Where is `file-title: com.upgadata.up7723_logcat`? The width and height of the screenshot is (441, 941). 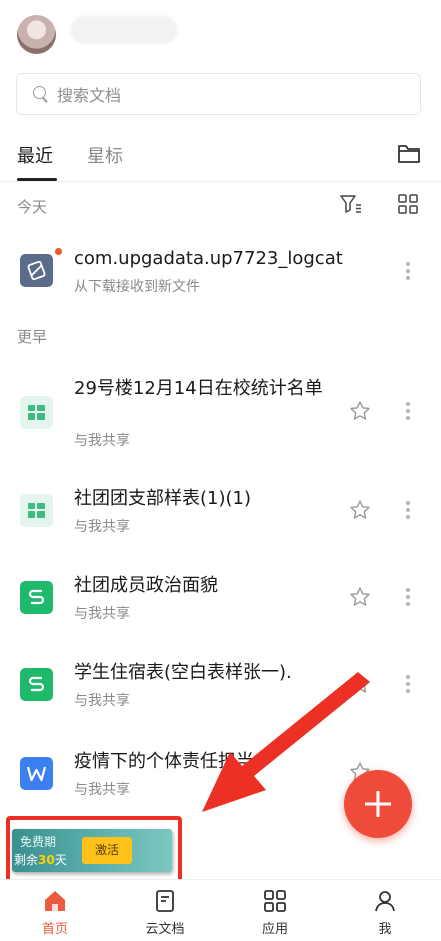
file-title: com.upgadata.up7723_logcat is located at coordinates (208, 258).